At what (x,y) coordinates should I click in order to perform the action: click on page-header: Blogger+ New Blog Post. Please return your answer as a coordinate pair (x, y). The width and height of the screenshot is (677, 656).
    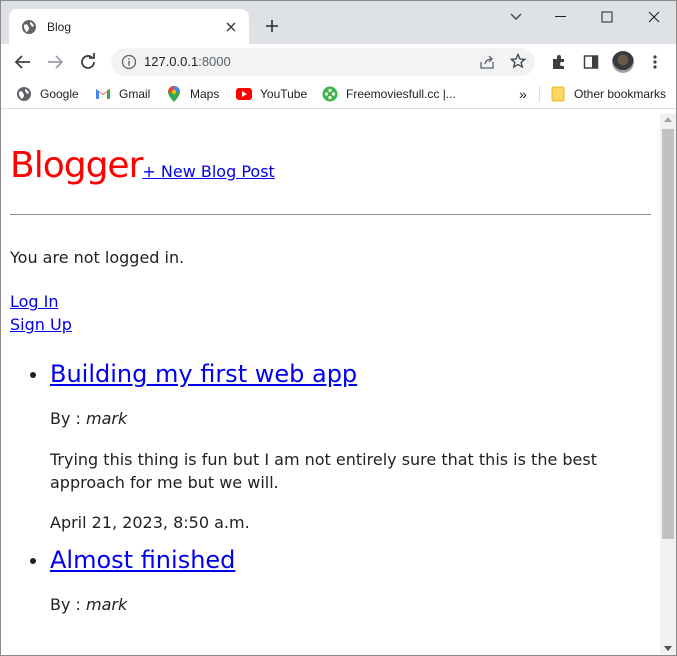
    Looking at the image, I should click on (142, 165).